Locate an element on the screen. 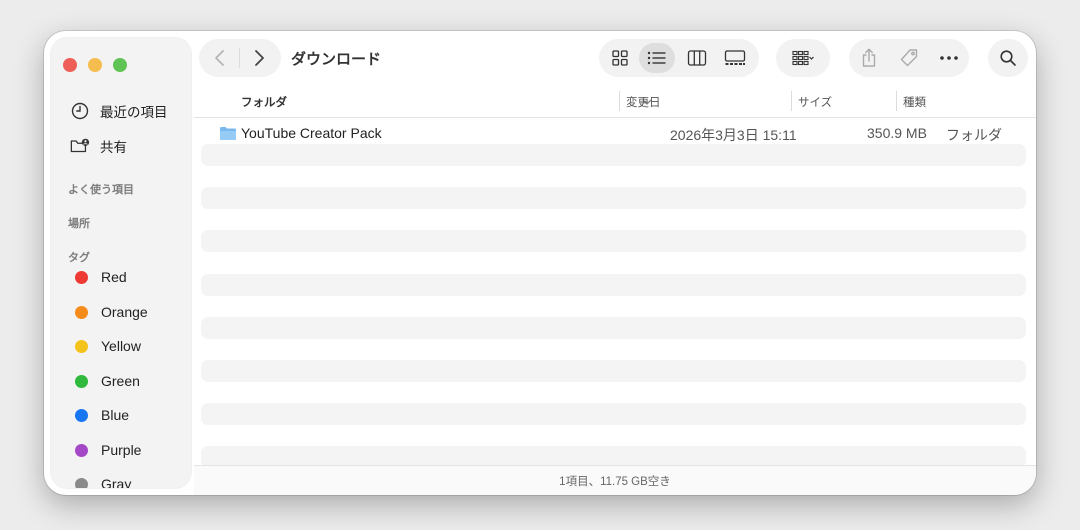 Image resolution: width=1080 pixels, height=530 pixels. tag-label: Blue is located at coordinates (115, 415).